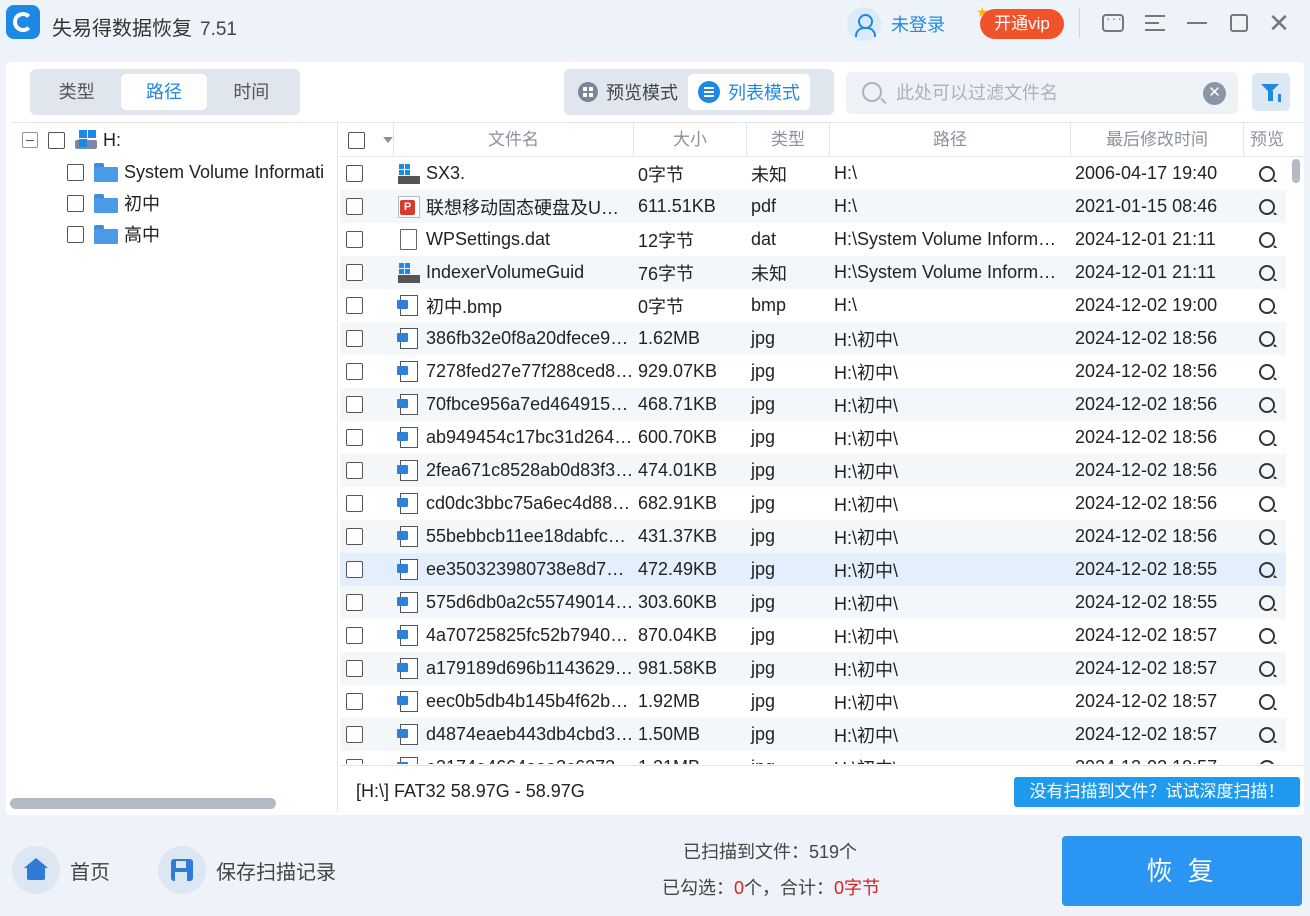 The height and width of the screenshot is (916, 1310). What do you see at coordinates (1214, 93) in the screenshot?
I see `clear-icon: ✕` at bounding box center [1214, 93].